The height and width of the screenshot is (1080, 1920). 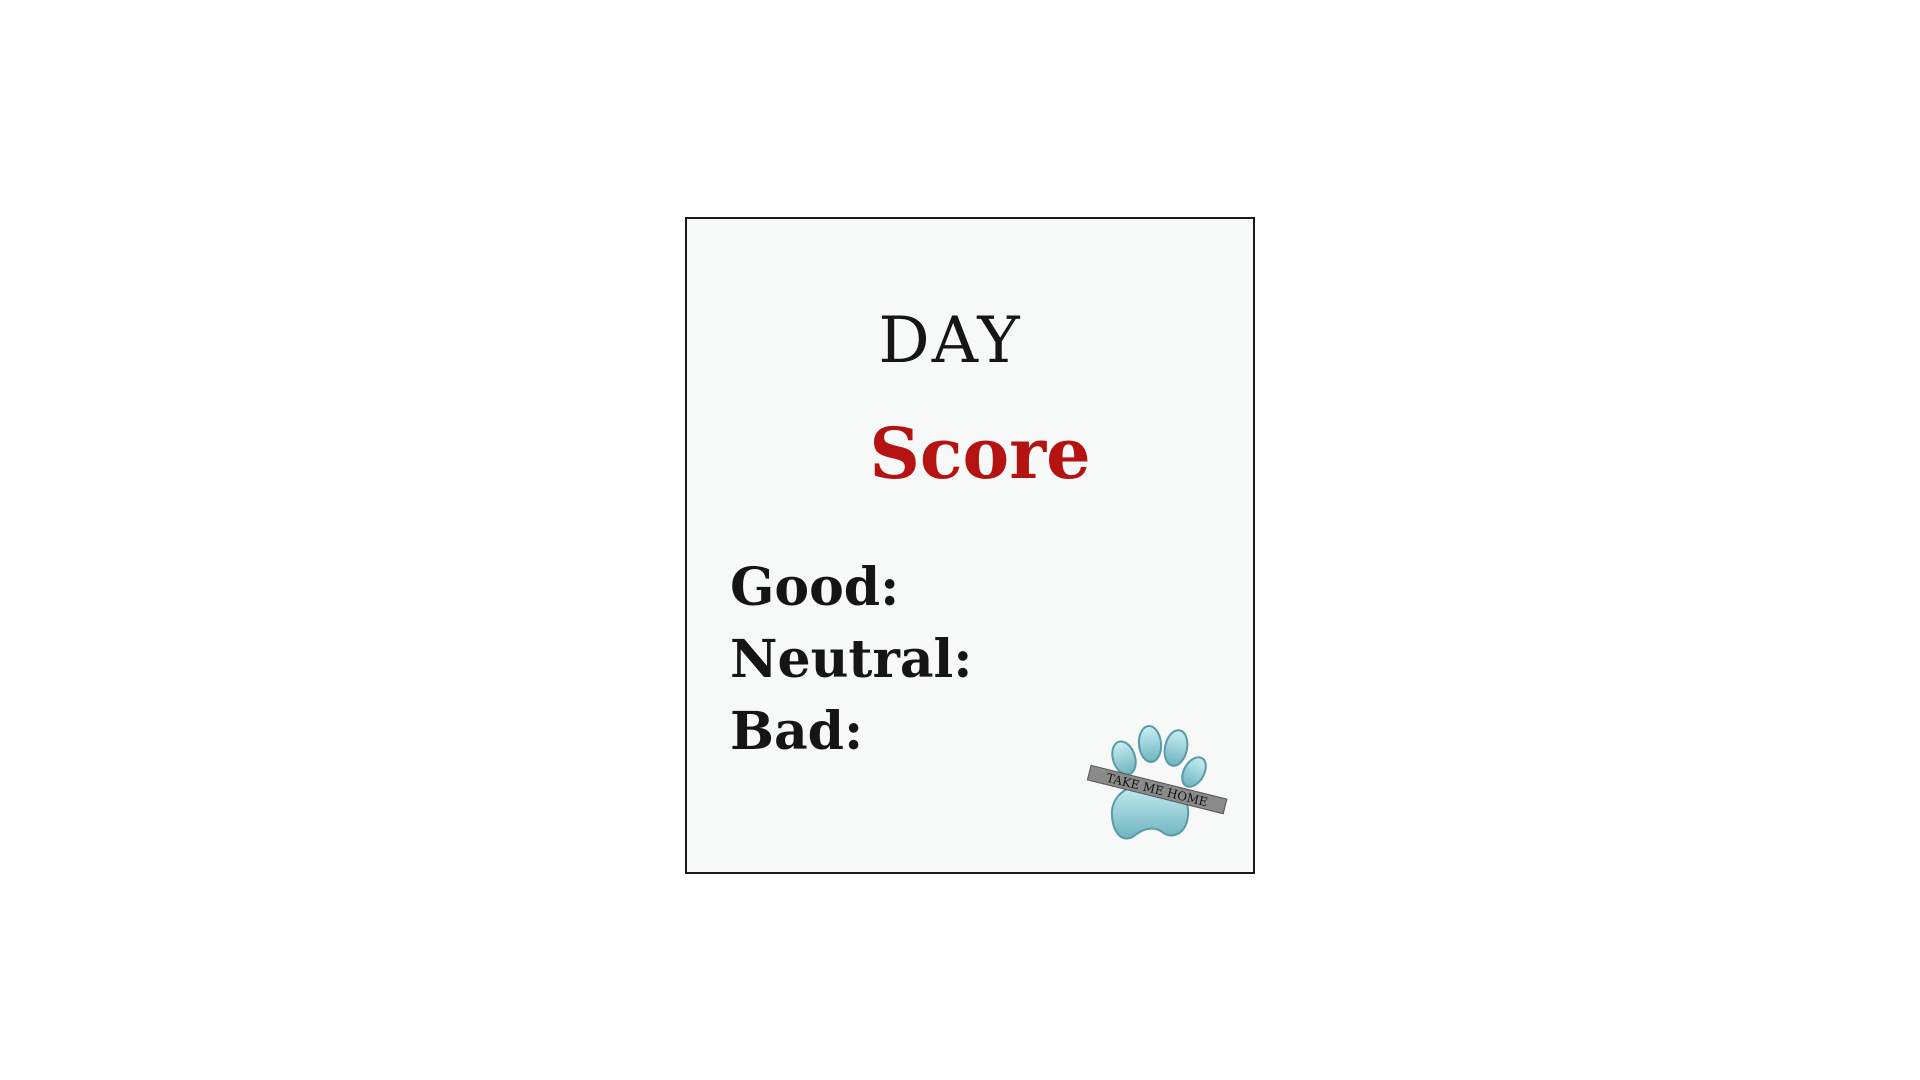 I want to click on score-list: Good: Neutral: Bad:, so click(x=859, y=660).